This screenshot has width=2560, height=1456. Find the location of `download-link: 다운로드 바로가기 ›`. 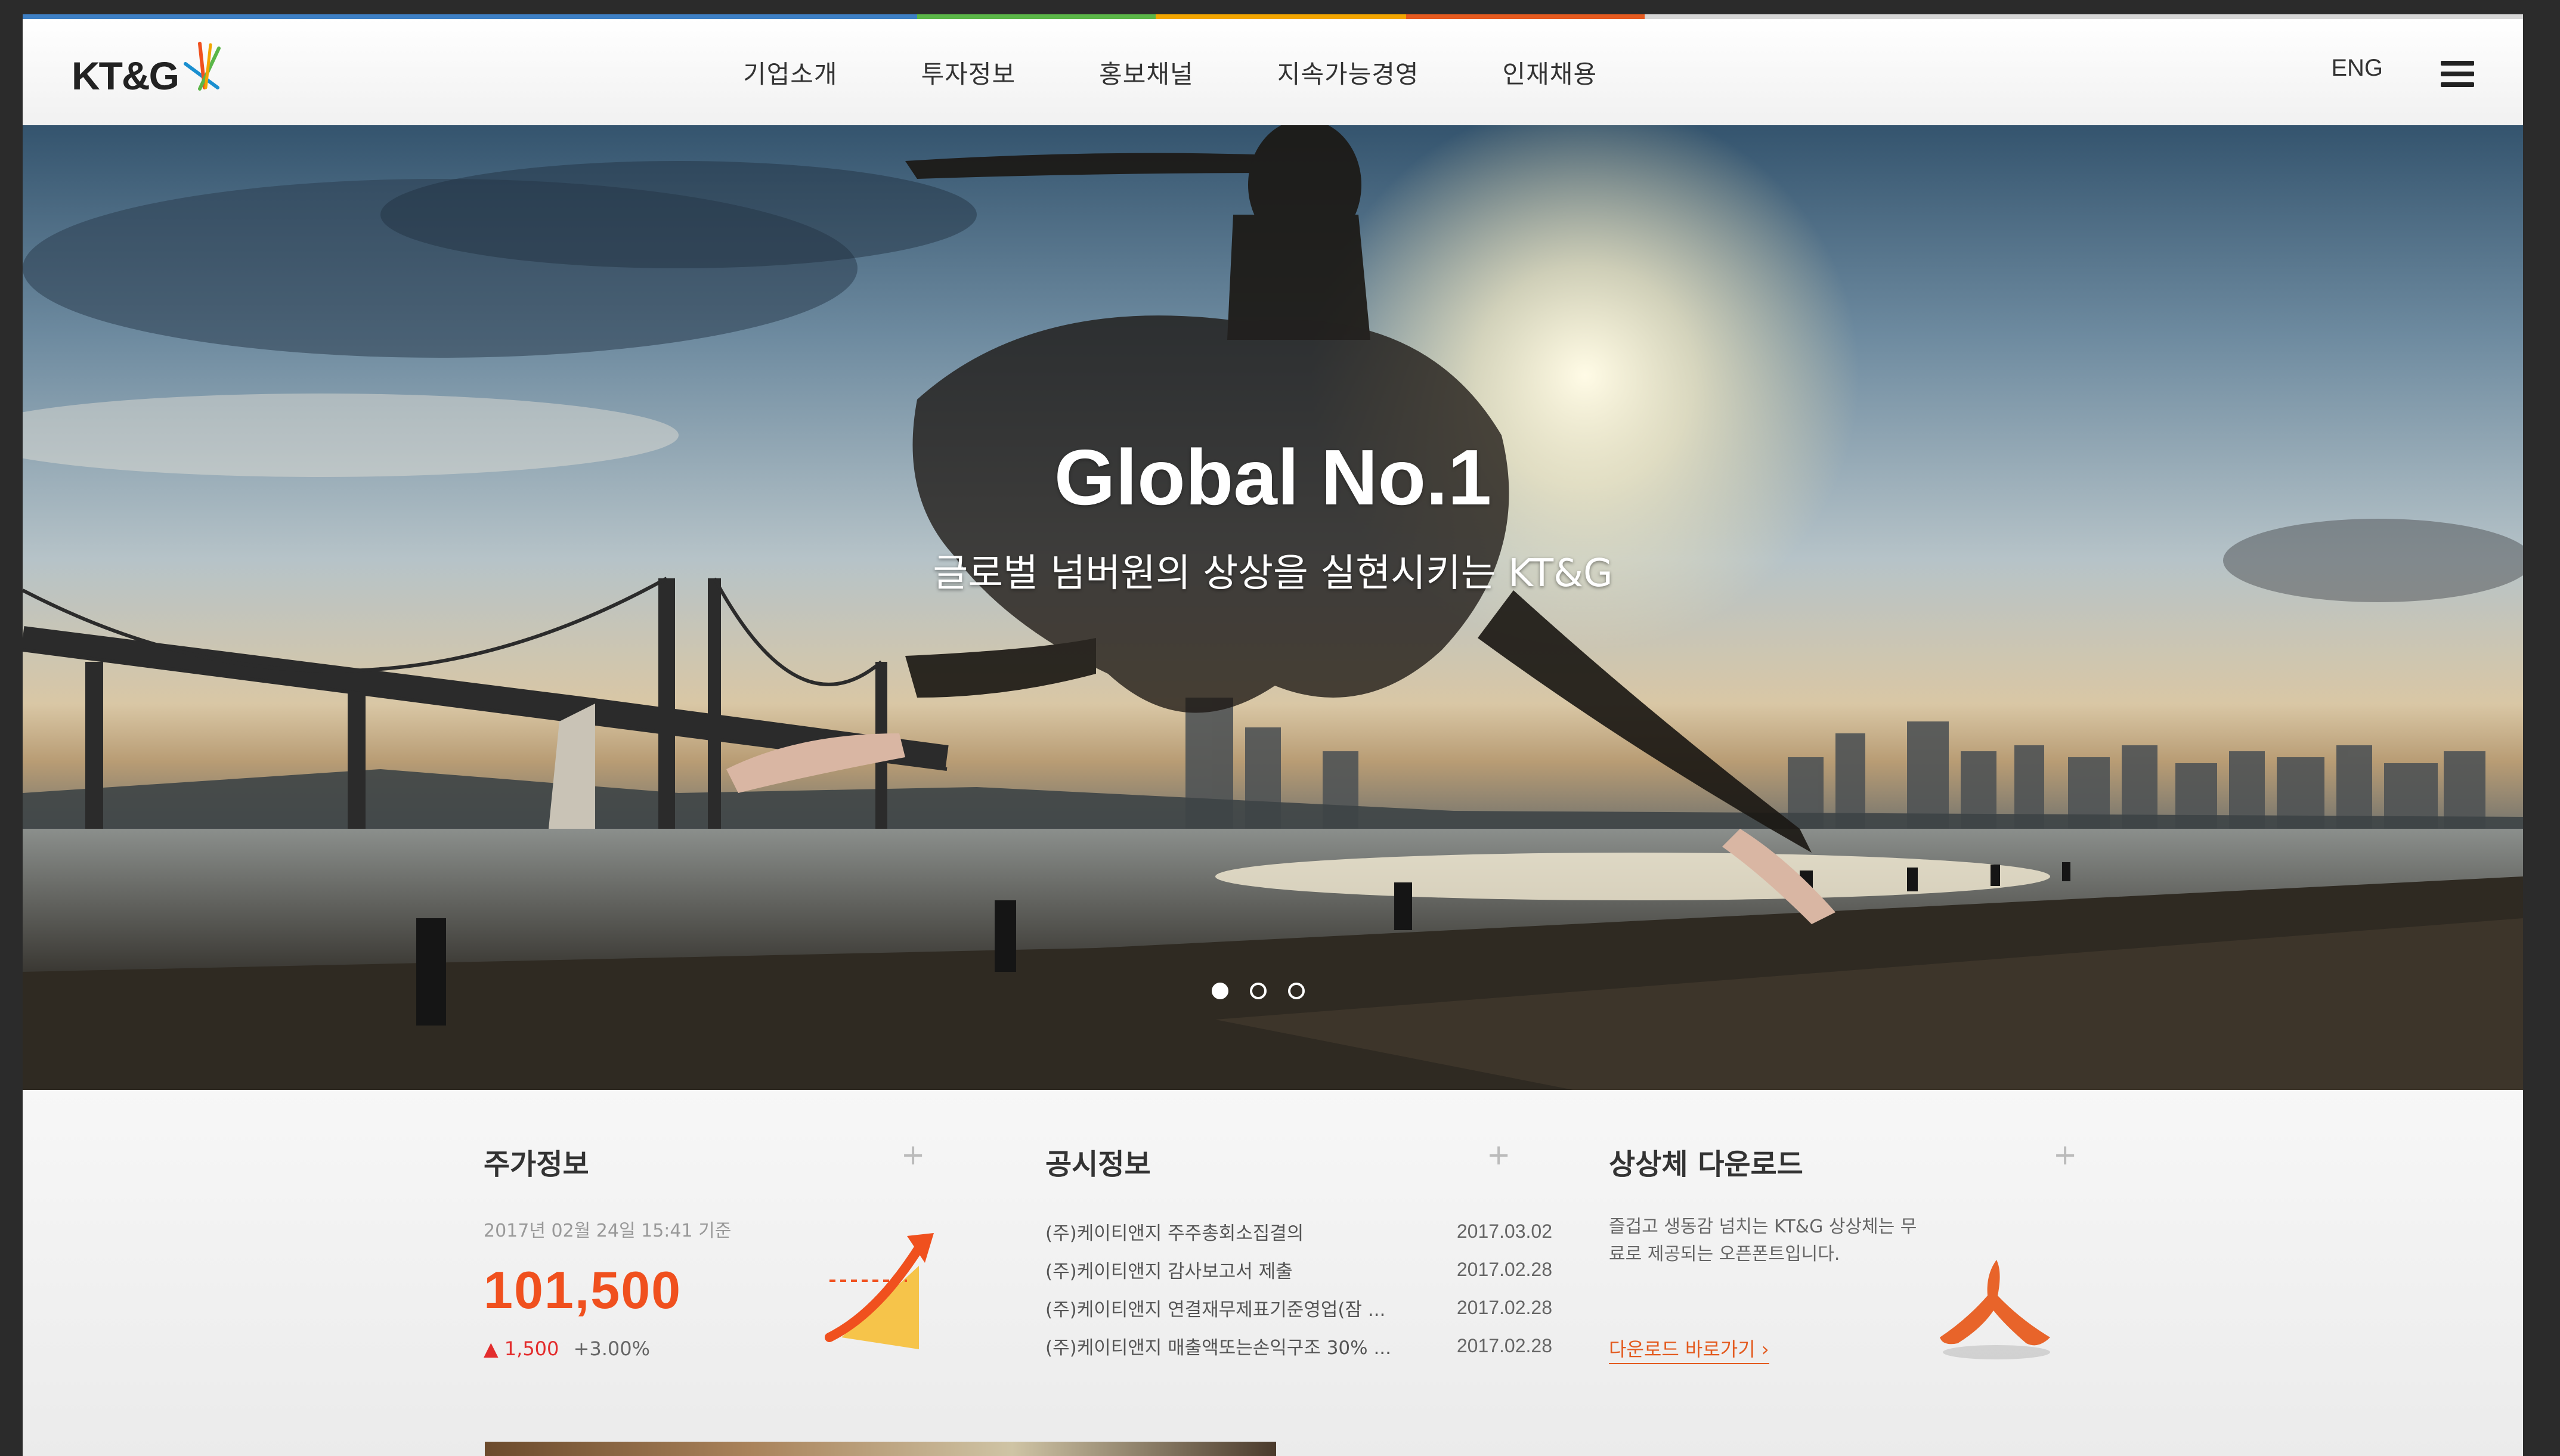

download-link: 다운로드 바로가기 › is located at coordinates (1689, 1349).